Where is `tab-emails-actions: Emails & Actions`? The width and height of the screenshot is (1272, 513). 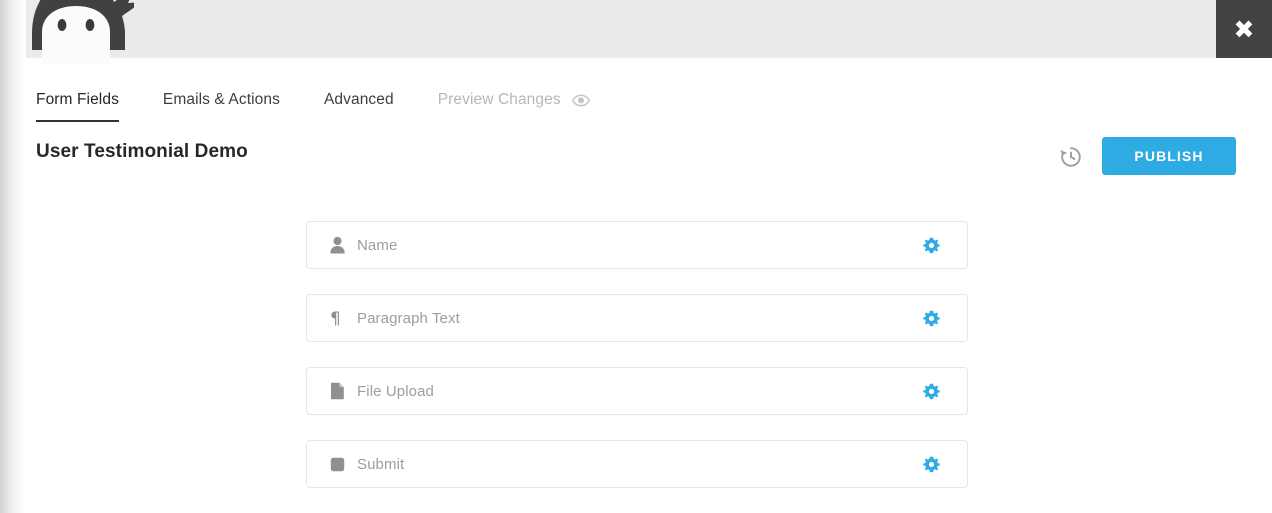 tab-emails-actions: Emails & Actions is located at coordinates (221, 106).